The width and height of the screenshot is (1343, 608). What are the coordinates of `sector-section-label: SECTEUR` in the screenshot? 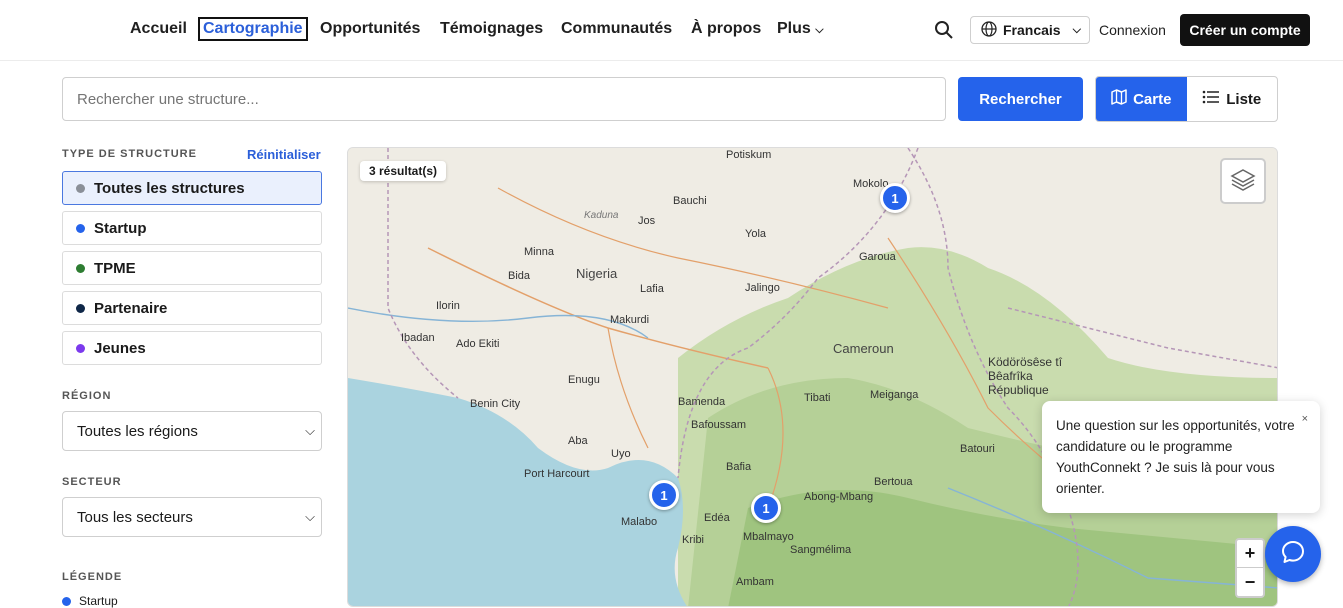 It's located at (92, 482).